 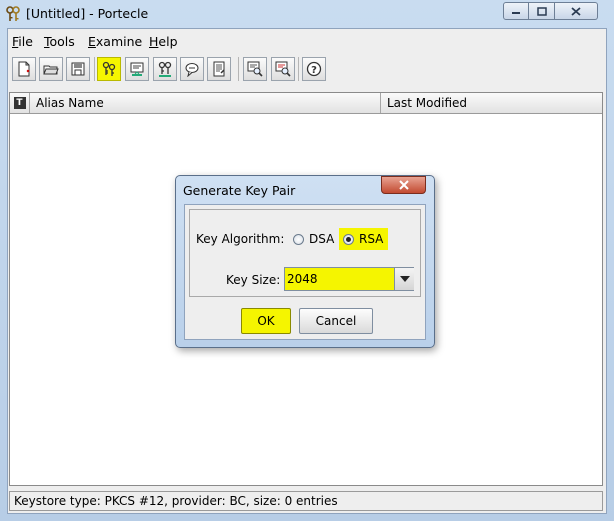 I want to click on toolbar: ?, so click(x=307, y=71).